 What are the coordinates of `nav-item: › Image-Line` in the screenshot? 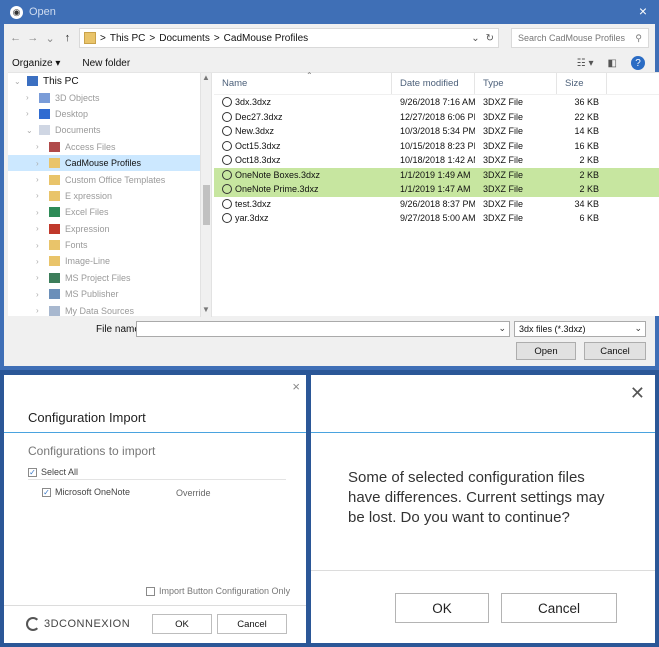 It's located at (104, 261).